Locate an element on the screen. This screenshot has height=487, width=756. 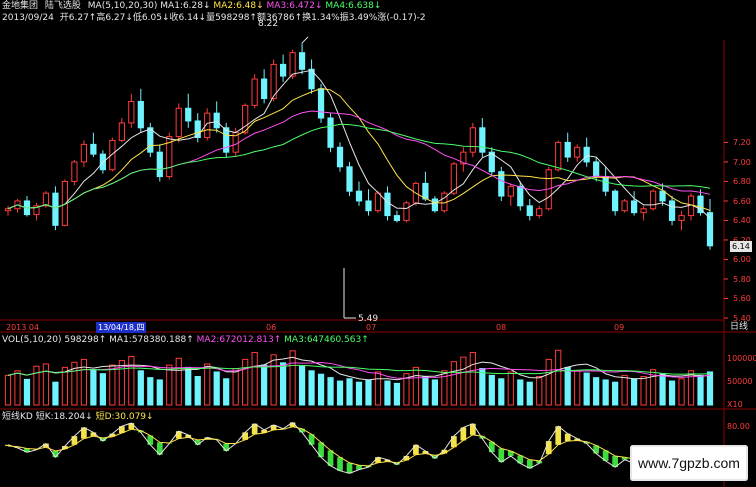
price-axis-label: 6.80 is located at coordinates (742, 182).